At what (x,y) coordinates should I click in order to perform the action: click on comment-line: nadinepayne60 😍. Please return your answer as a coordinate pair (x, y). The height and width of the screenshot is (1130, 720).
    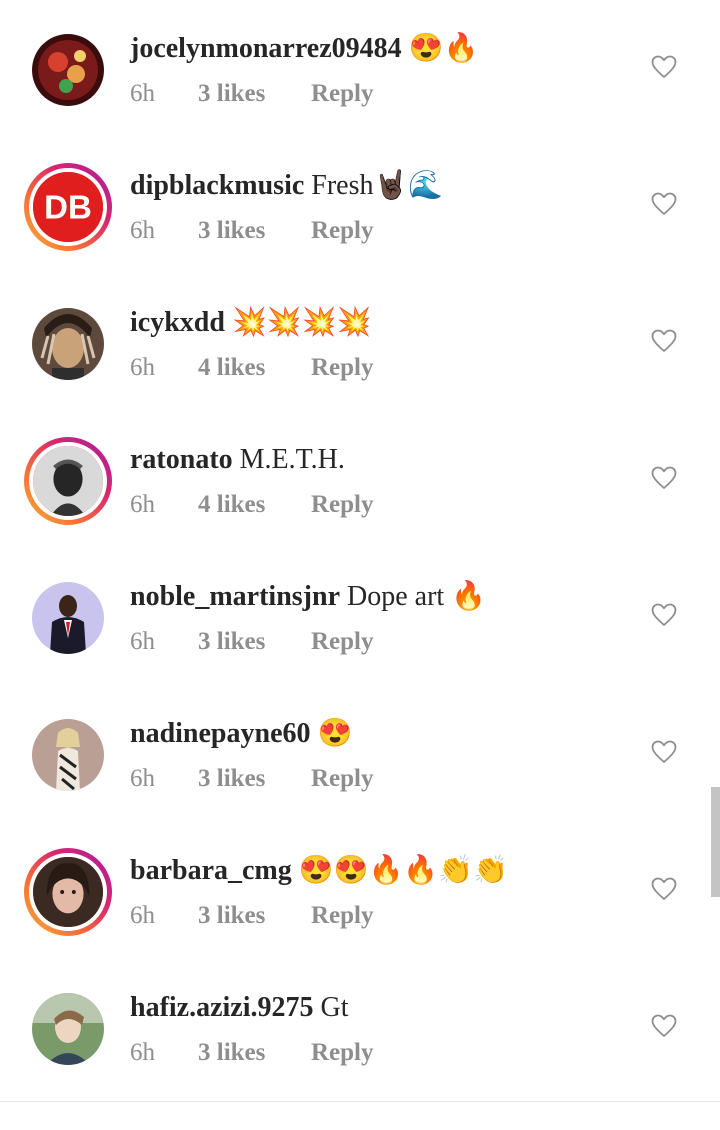
    Looking at the image, I should click on (380, 734).